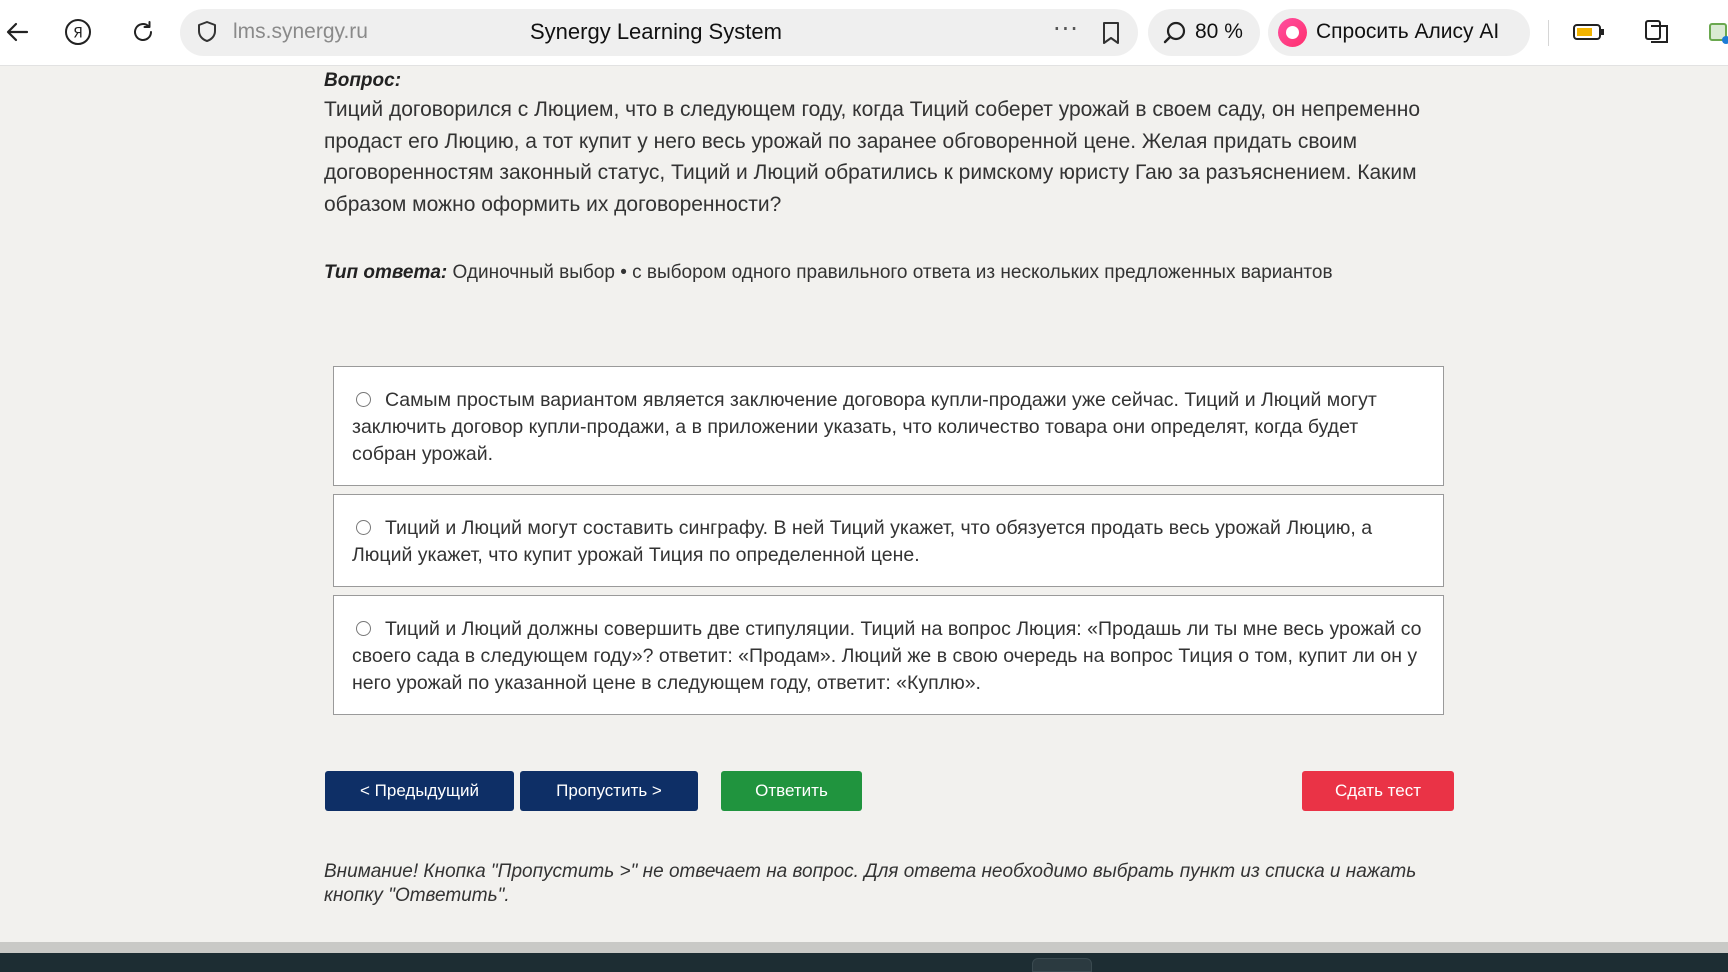  I want to click on url-text: lms.synergy.ru, so click(300, 32).